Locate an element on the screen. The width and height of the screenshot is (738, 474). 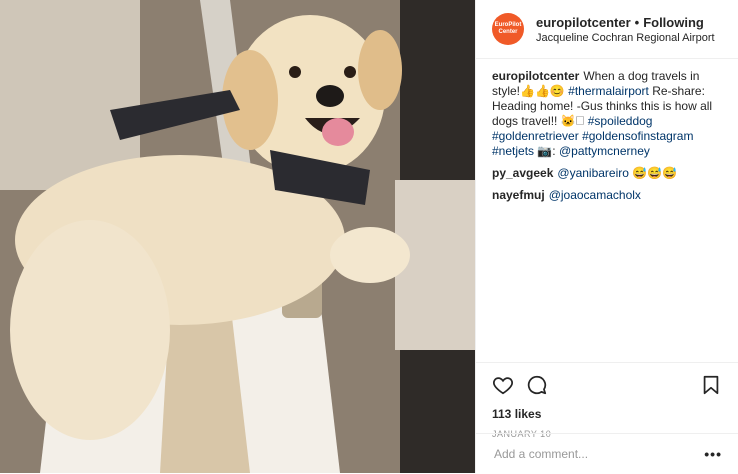
hashtag-netjets: #netjets is located at coordinates (513, 151).